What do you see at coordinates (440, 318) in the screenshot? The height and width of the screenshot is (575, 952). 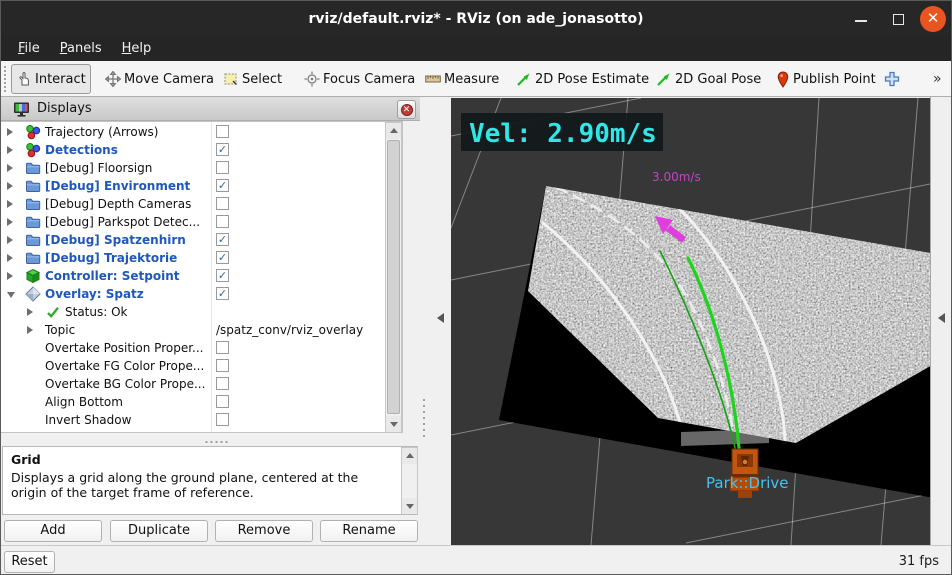 I see `collapse-left-icon` at bounding box center [440, 318].